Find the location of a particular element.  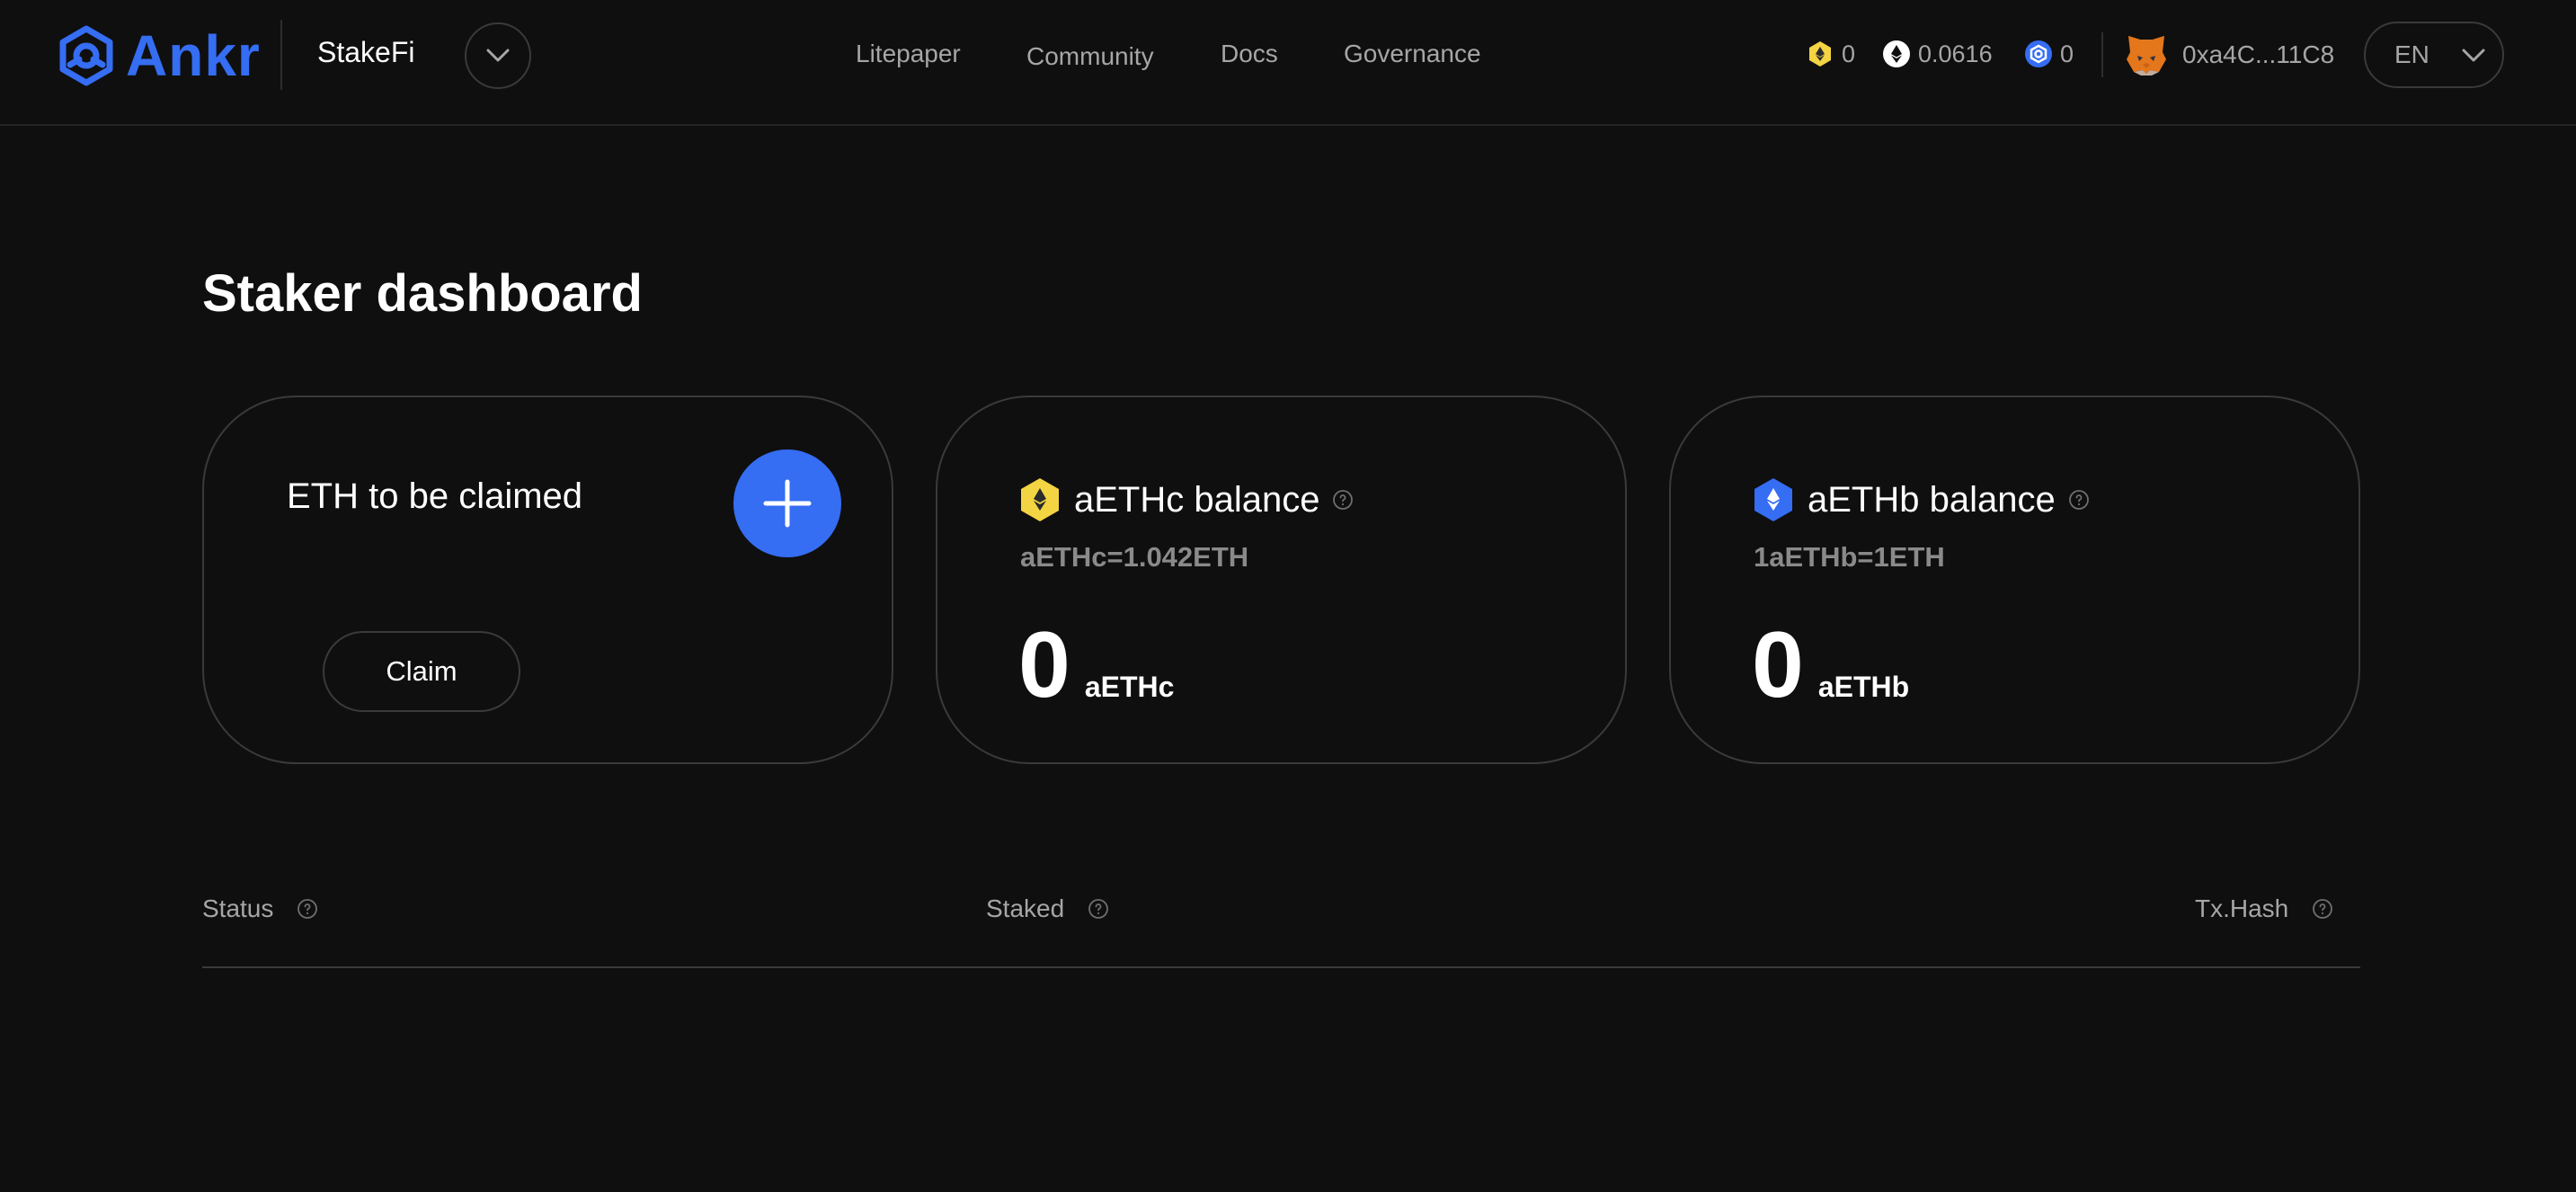

balance-amount: 0 aETHc is located at coordinates (1096, 665).